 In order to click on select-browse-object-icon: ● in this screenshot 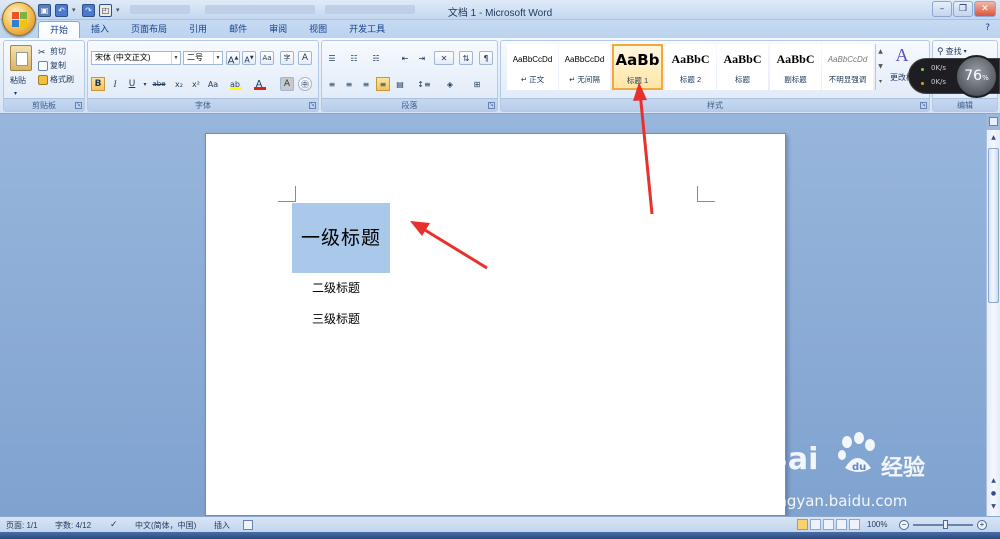, I will do `click(993, 493)`.